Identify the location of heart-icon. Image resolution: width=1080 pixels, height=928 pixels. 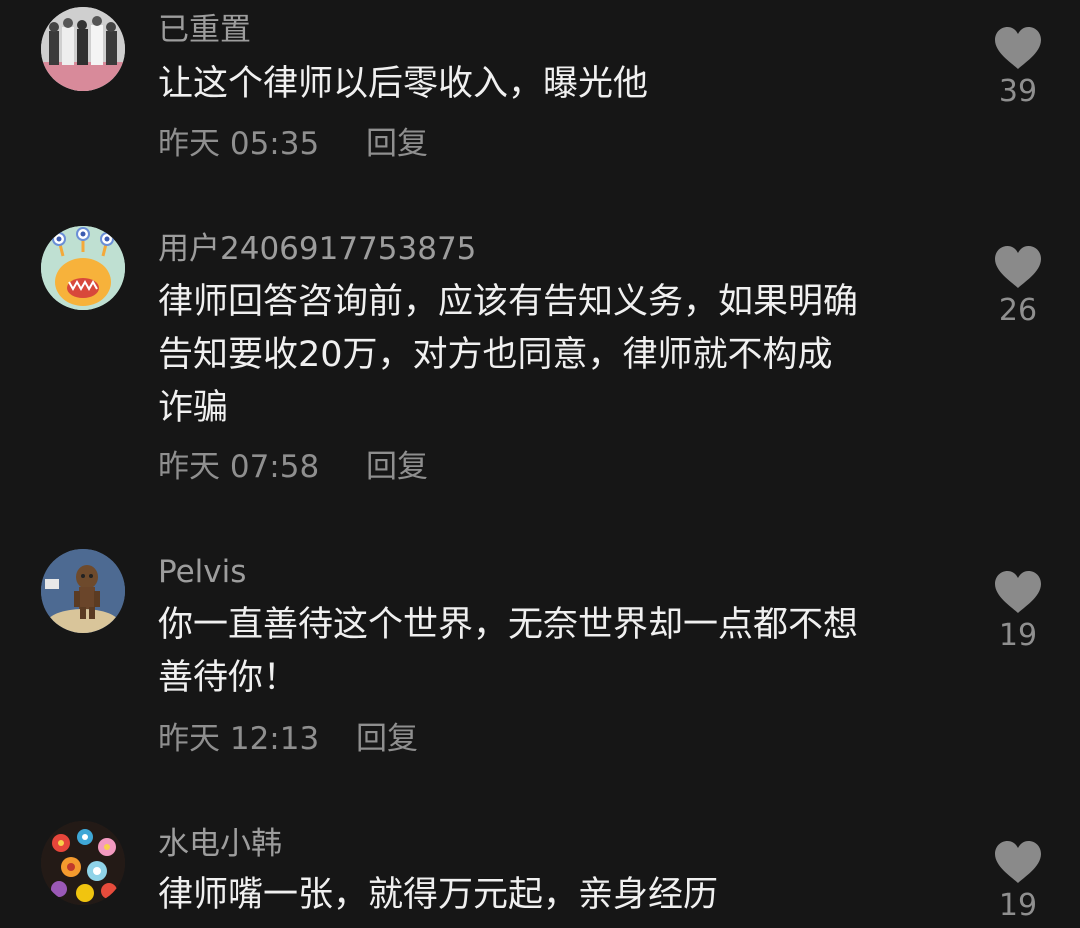
(1018, 862).